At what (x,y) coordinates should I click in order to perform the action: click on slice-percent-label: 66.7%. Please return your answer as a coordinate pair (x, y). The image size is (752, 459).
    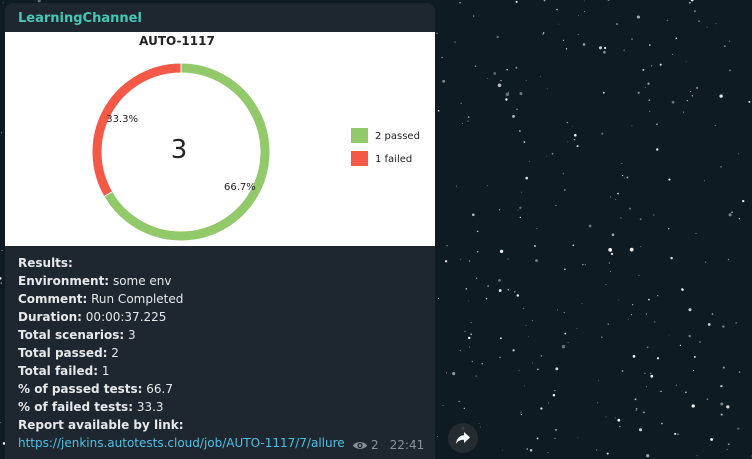
    Looking at the image, I should click on (240, 187).